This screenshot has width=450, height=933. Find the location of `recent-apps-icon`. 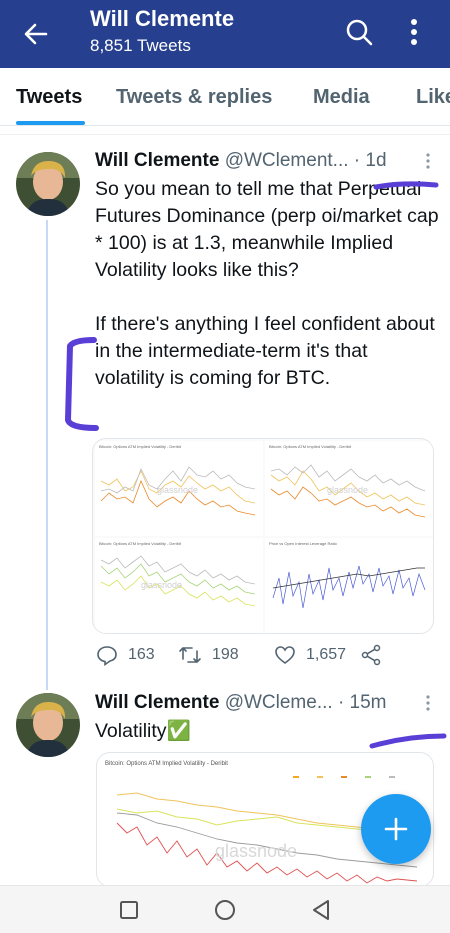

recent-apps-icon is located at coordinates (129, 912).